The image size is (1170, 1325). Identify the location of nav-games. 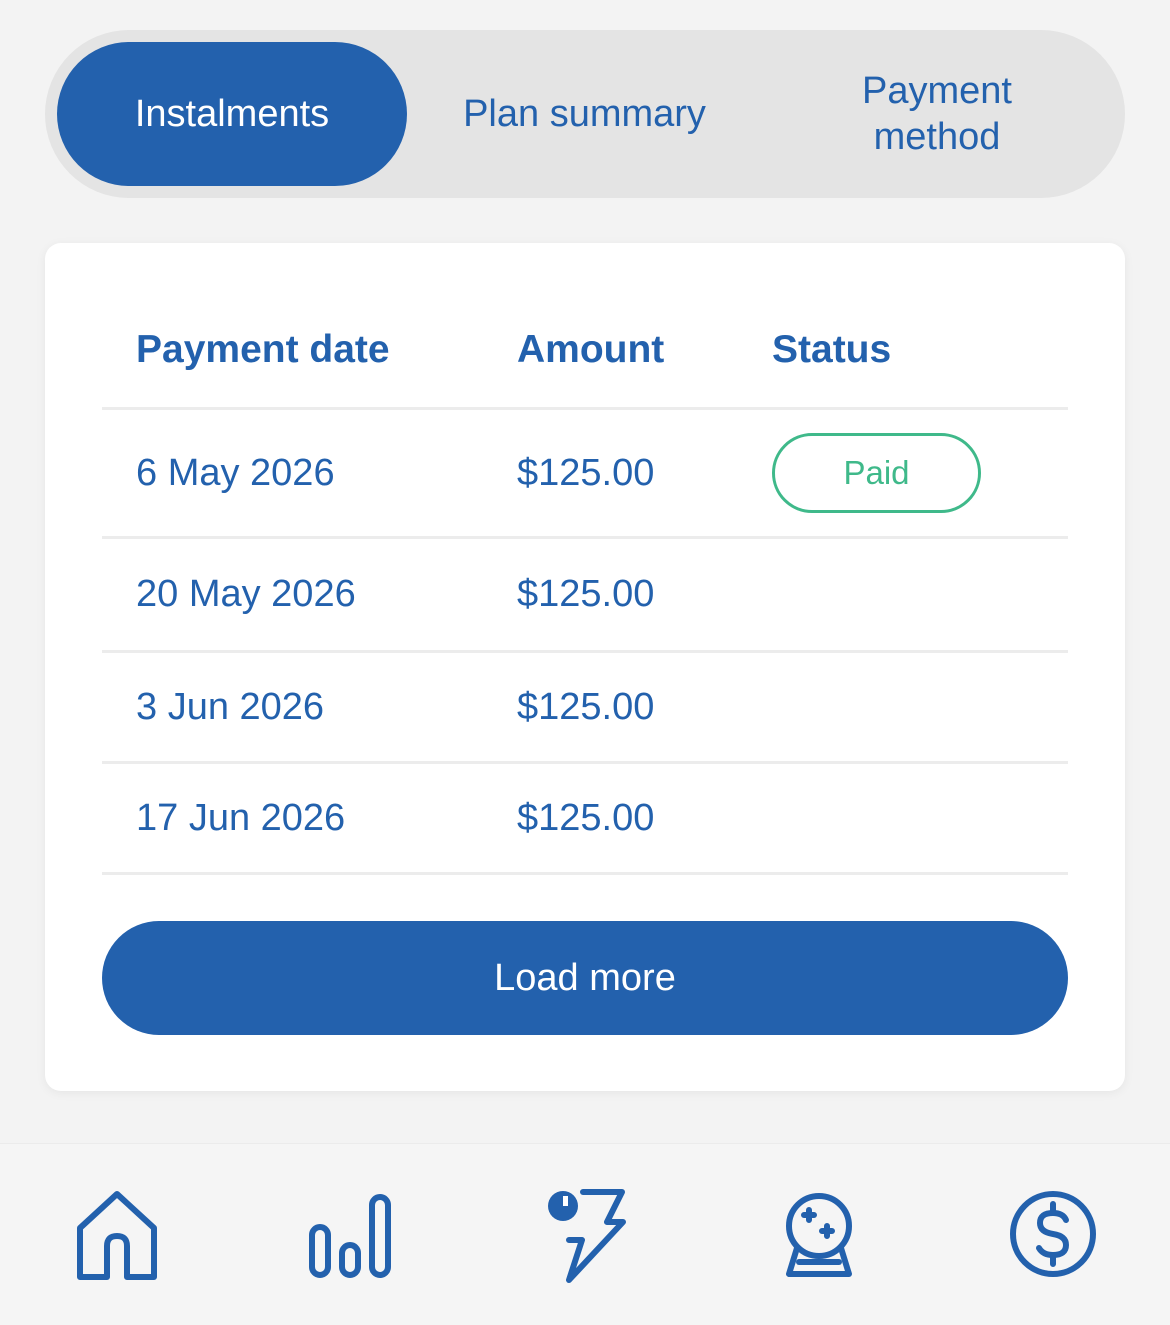
(819, 1234).